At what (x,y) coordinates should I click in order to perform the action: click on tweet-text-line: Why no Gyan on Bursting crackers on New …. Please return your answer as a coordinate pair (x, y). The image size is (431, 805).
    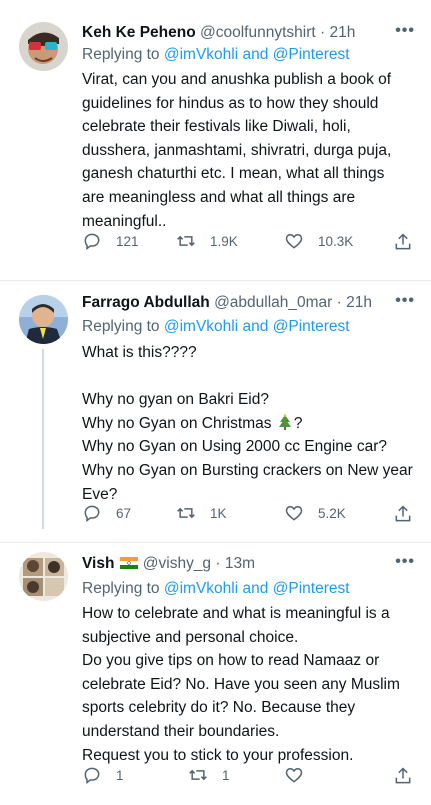
    Looking at the image, I should click on (247, 470).